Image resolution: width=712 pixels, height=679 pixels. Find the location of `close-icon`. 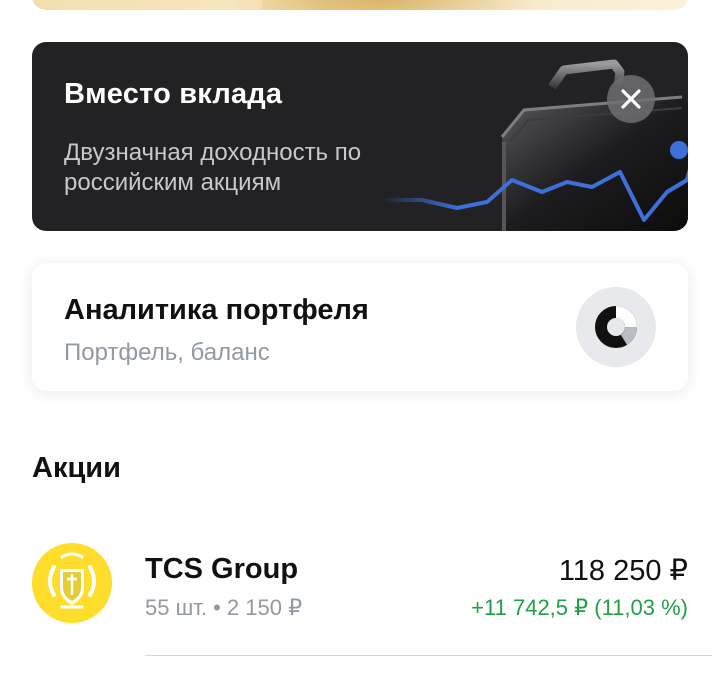

close-icon is located at coordinates (631, 99).